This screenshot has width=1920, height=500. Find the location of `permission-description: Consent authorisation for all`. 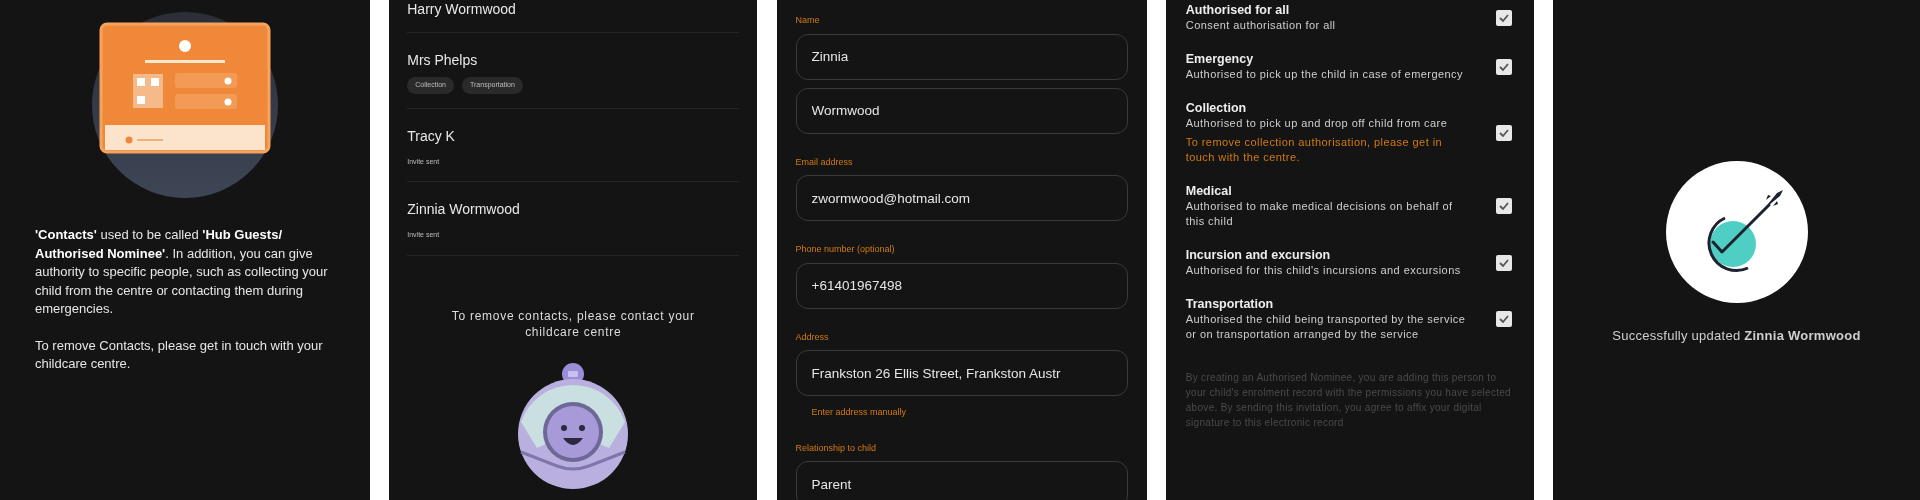

permission-description: Consent authorisation for all is located at coordinates (1261, 25).